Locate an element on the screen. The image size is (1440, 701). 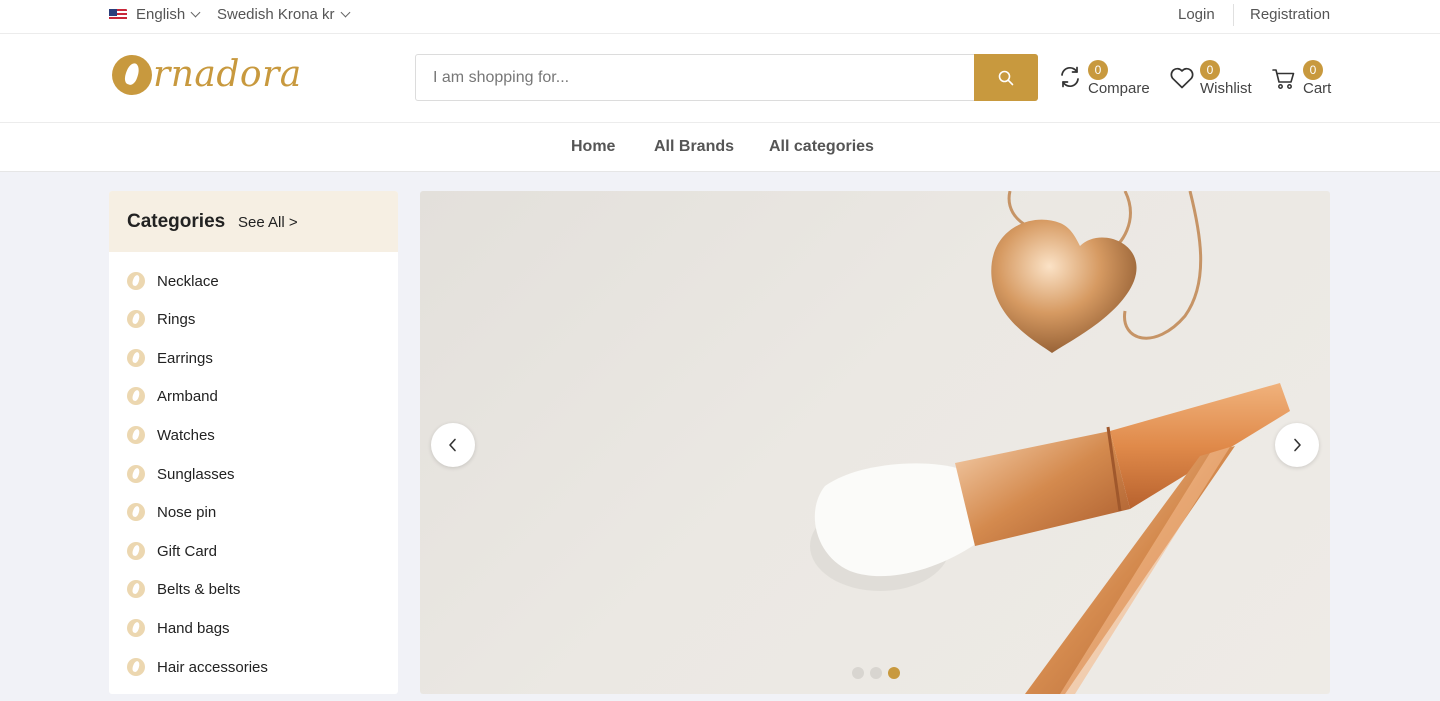
category-item-gift-card: Gift Card is located at coordinates (172, 551).